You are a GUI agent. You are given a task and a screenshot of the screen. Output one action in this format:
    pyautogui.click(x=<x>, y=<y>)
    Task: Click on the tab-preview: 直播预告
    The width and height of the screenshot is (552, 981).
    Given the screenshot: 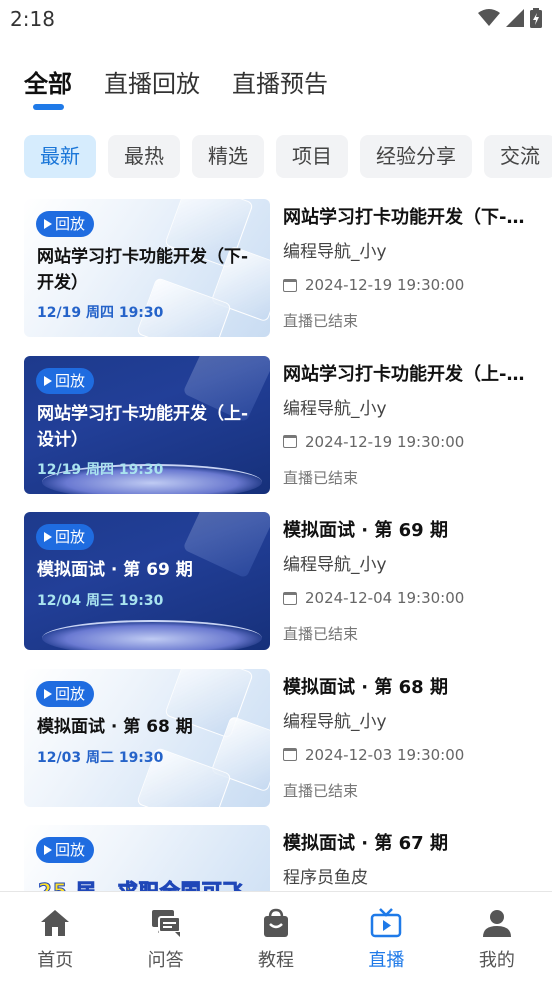 What is the action you would take?
    pyautogui.click(x=280, y=84)
    